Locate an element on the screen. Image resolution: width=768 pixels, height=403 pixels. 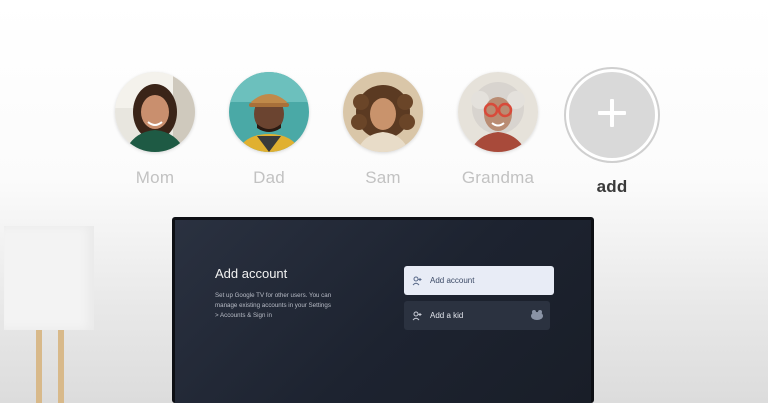
profile-dad: Dad is located at coordinates (269, 130).